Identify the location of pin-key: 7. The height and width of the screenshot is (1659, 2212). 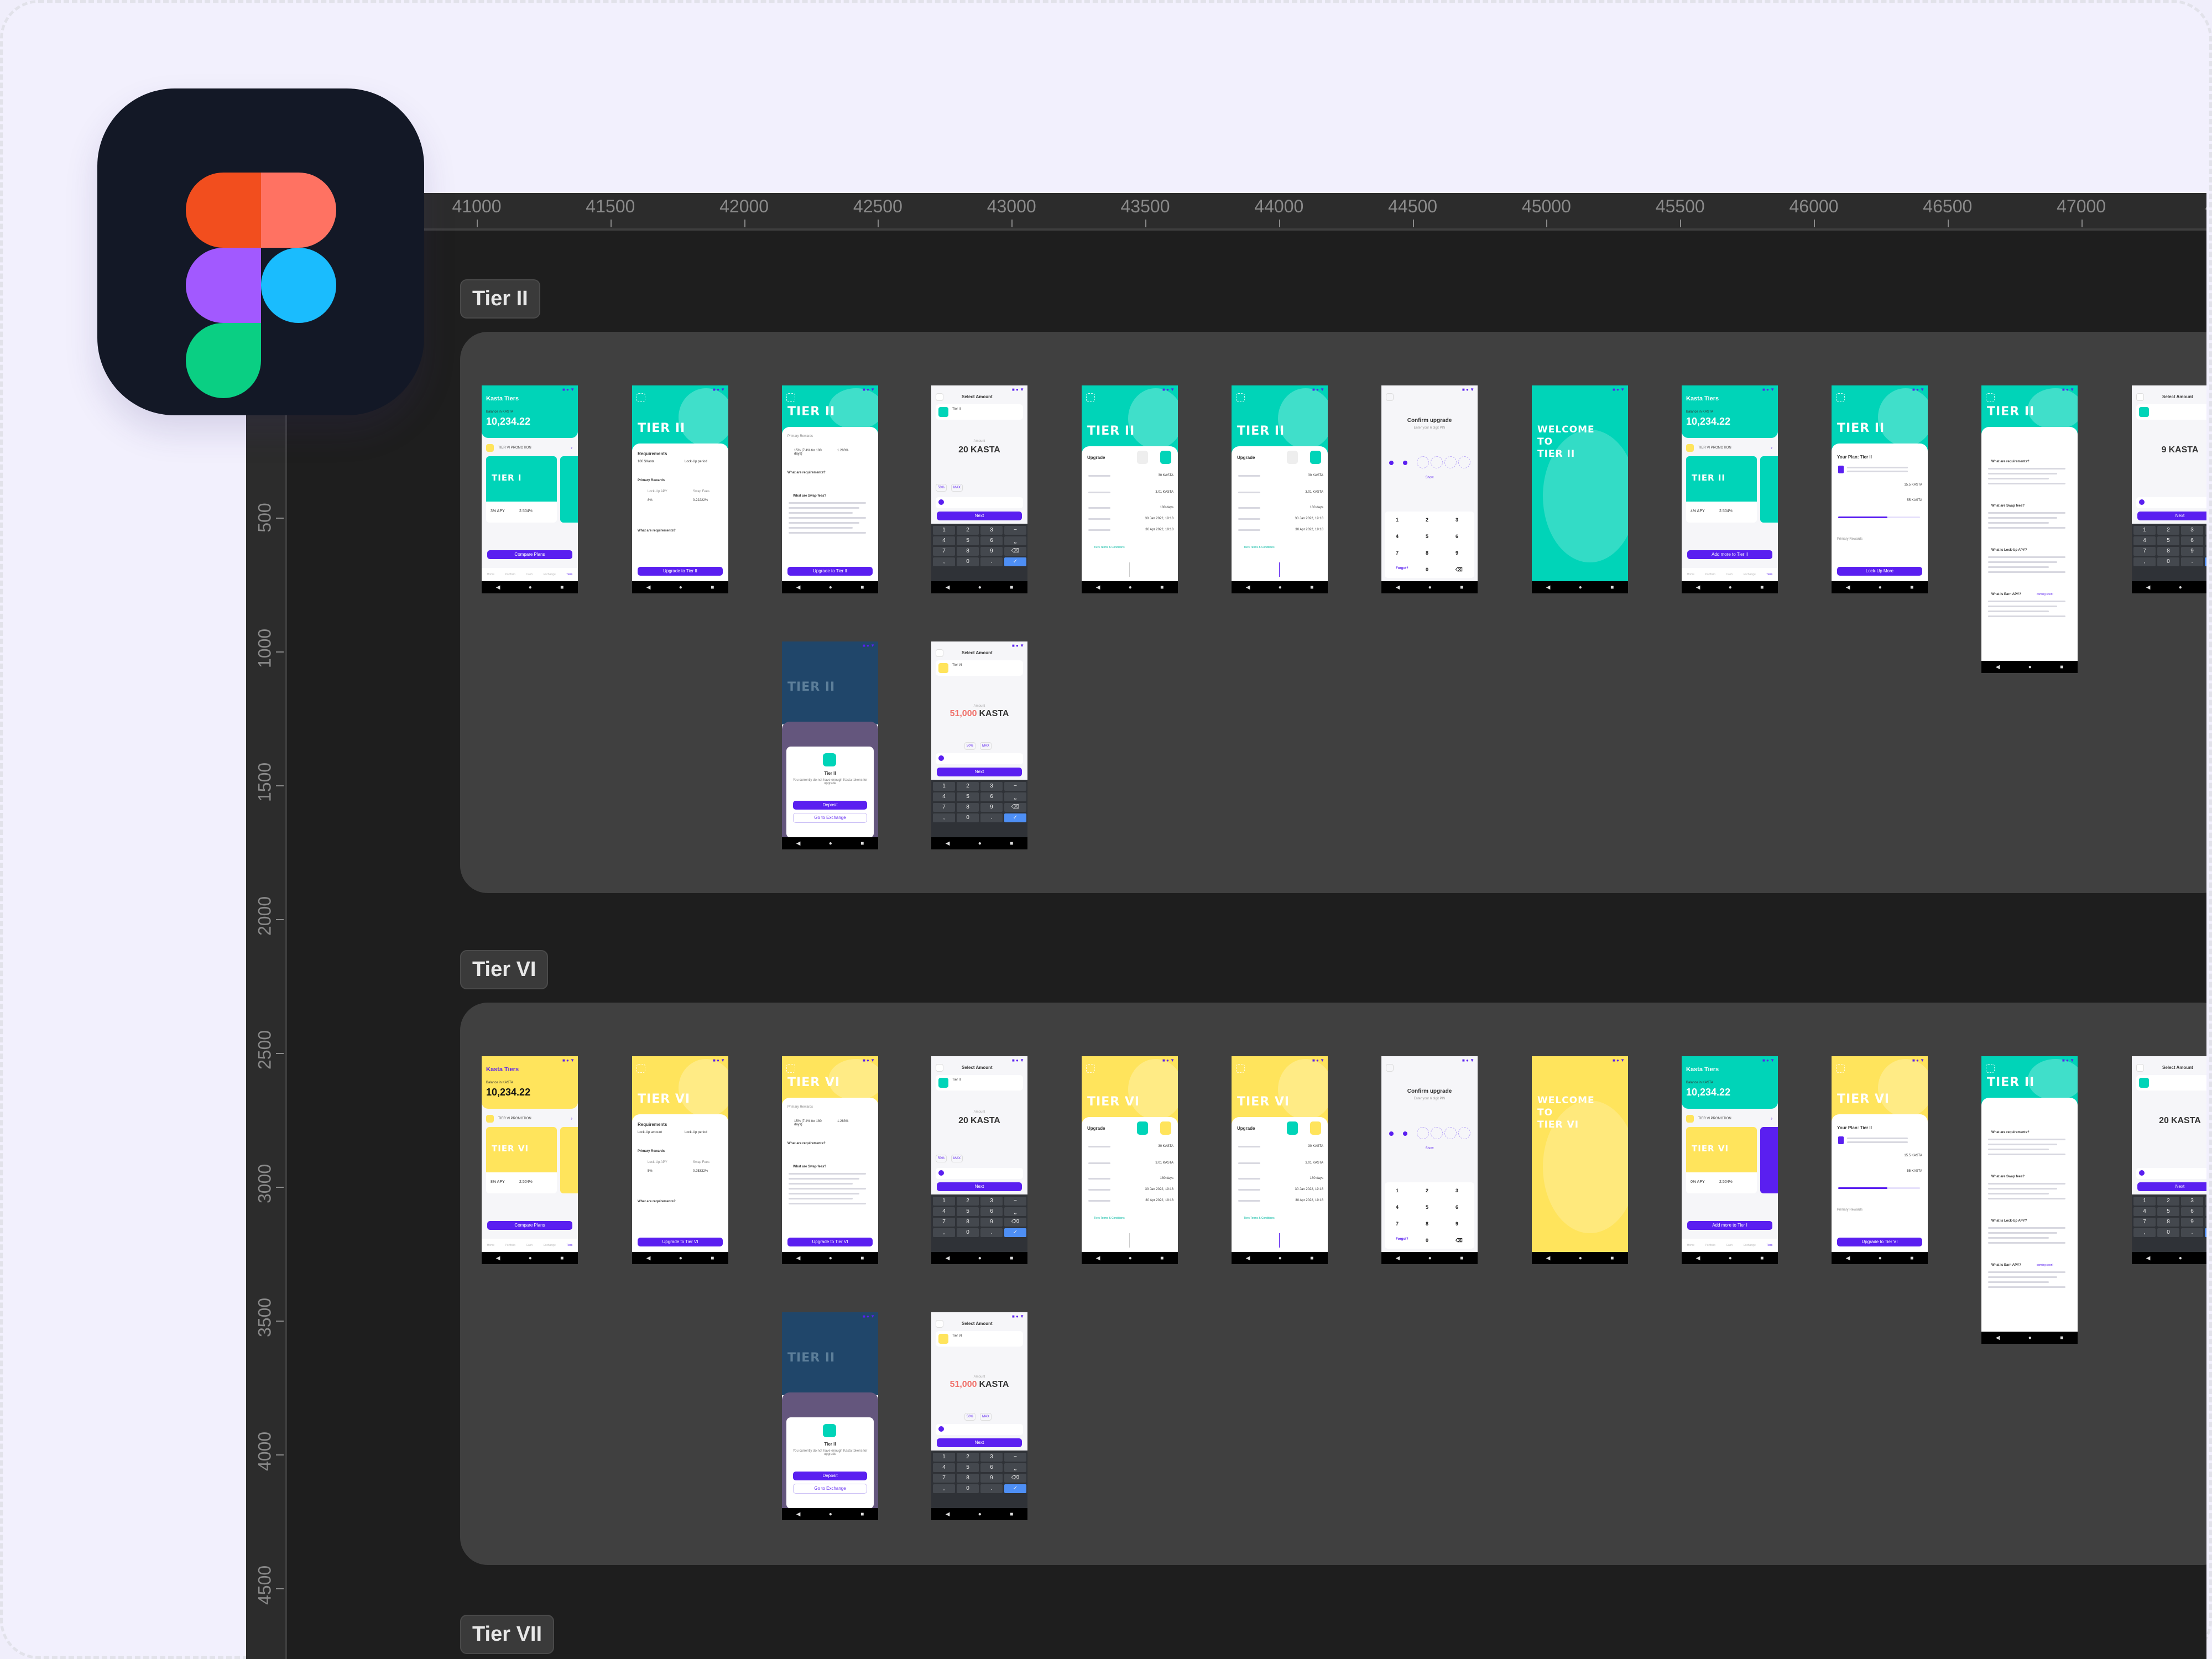
(1398, 553).